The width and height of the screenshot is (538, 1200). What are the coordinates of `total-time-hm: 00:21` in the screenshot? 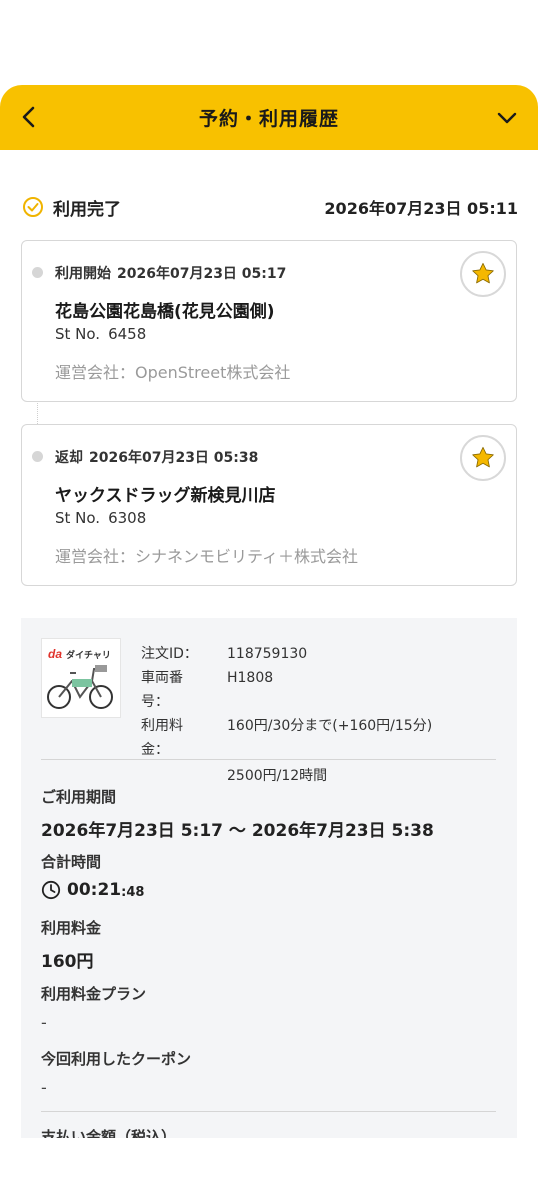 It's located at (94, 890).